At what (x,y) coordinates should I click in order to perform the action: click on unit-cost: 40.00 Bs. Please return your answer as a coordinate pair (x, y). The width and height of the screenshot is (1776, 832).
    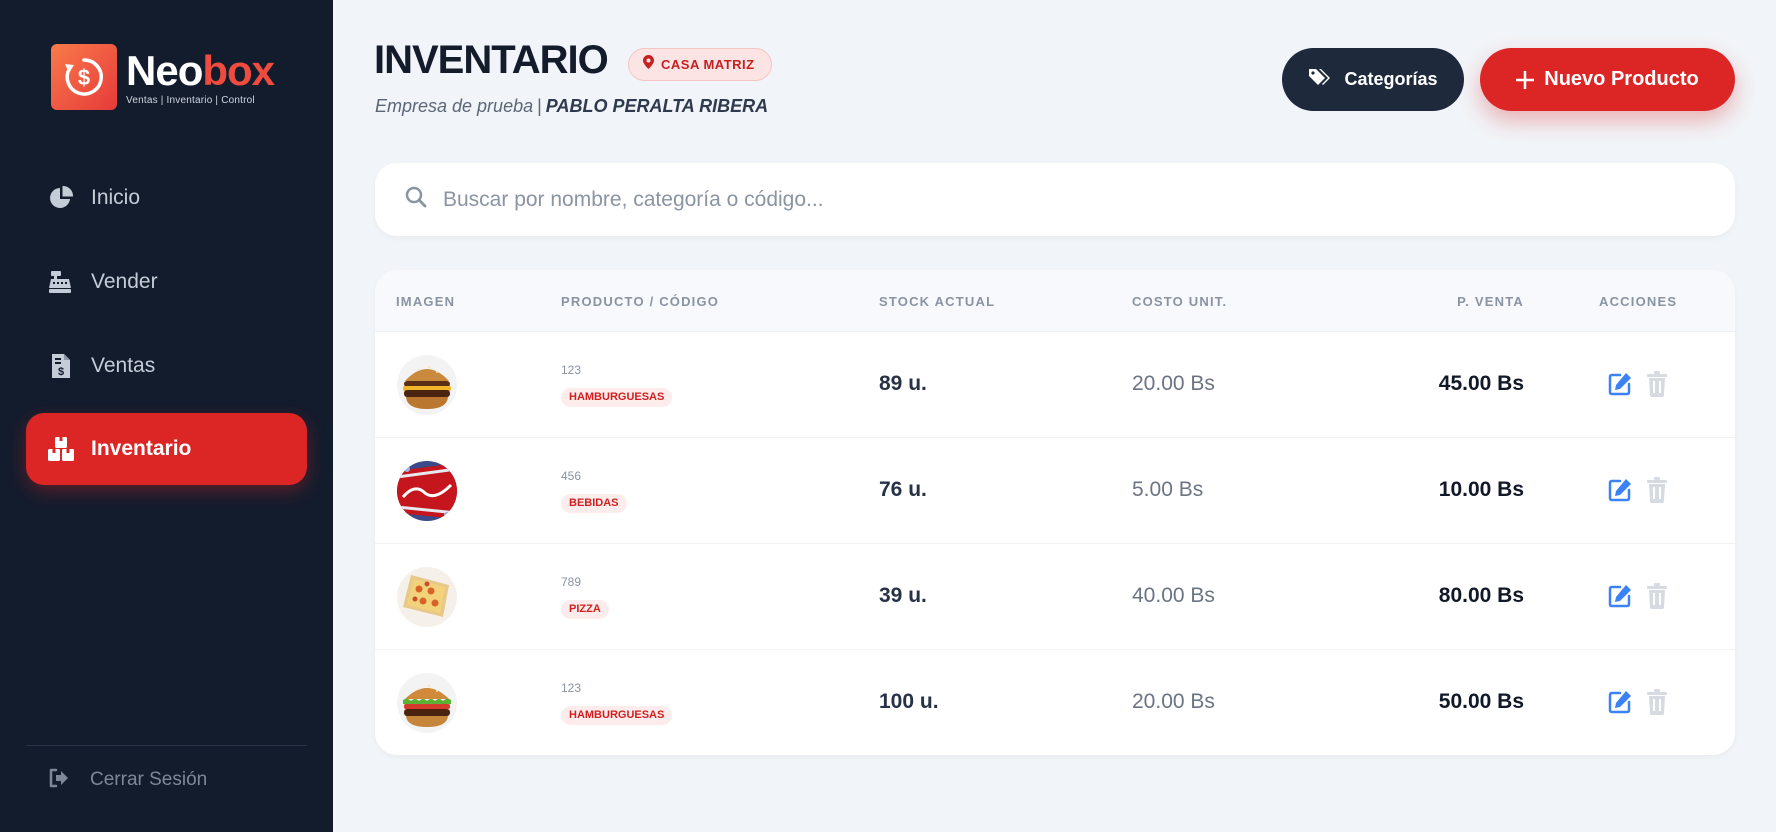
    Looking at the image, I should click on (1173, 595).